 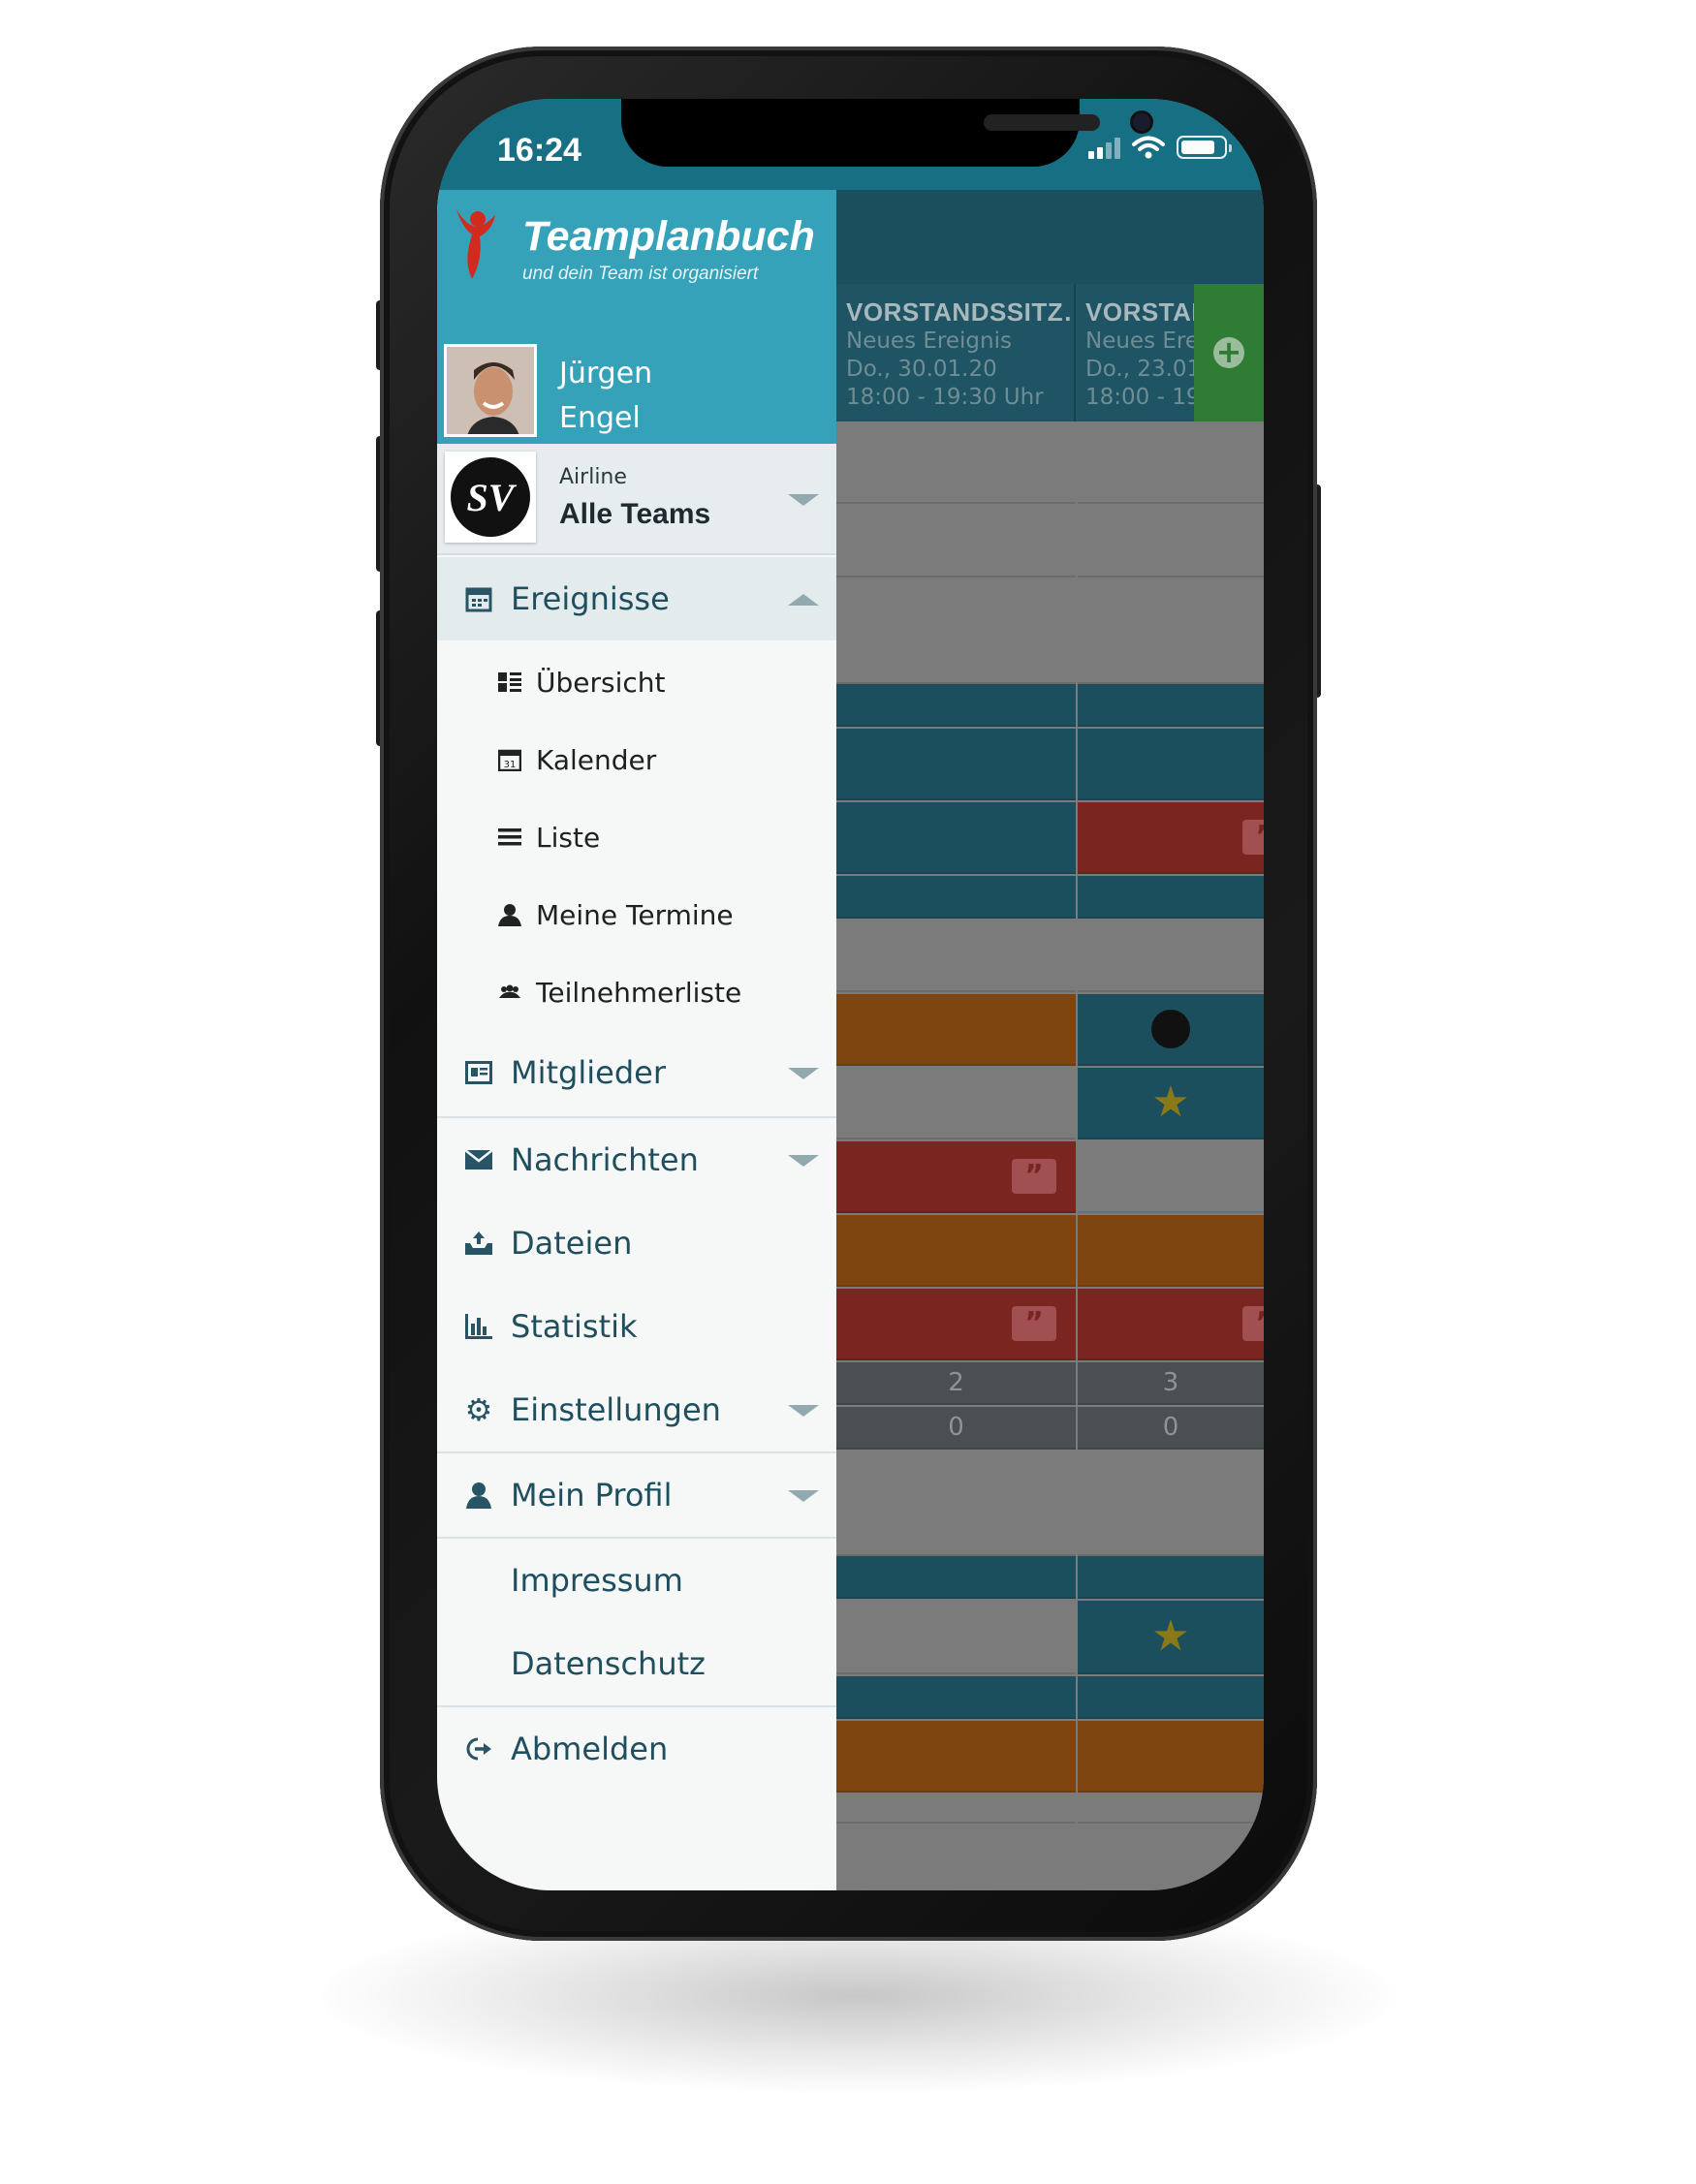 I want to click on user-first-name: Jürgen, so click(x=606, y=374).